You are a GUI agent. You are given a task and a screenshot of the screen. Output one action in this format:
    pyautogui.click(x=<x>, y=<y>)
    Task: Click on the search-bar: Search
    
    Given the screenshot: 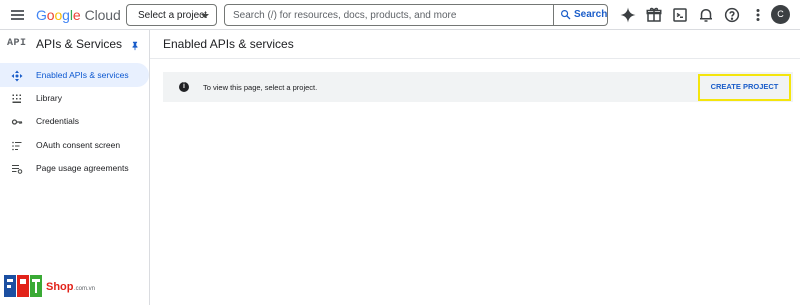 What is the action you would take?
    pyautogui.click(x=416, y=15)
    